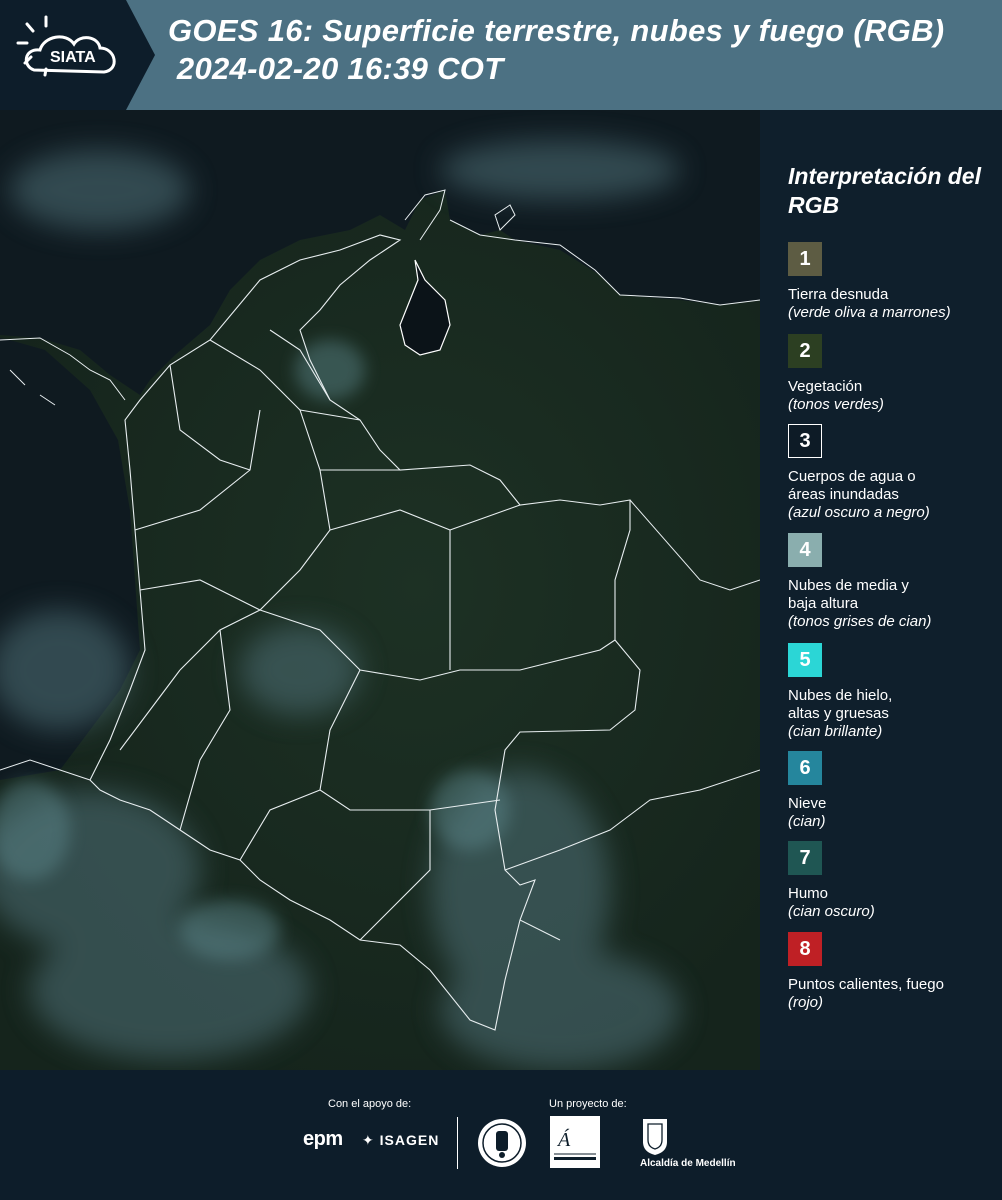 Image resolution: width=1002 pixels, height=1200 pixels. I want to click on legend-swatch: 5, so click(805, 660).